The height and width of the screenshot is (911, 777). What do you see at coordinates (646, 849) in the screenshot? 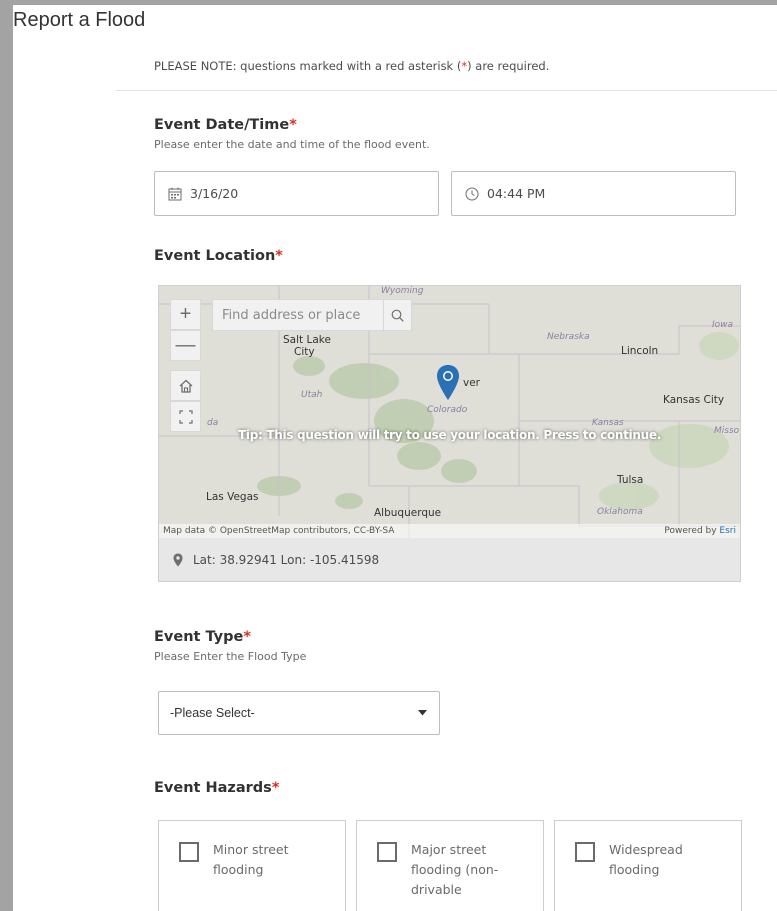
I see `hazard-label-line: Widespread` at bounding box center [646, 849].